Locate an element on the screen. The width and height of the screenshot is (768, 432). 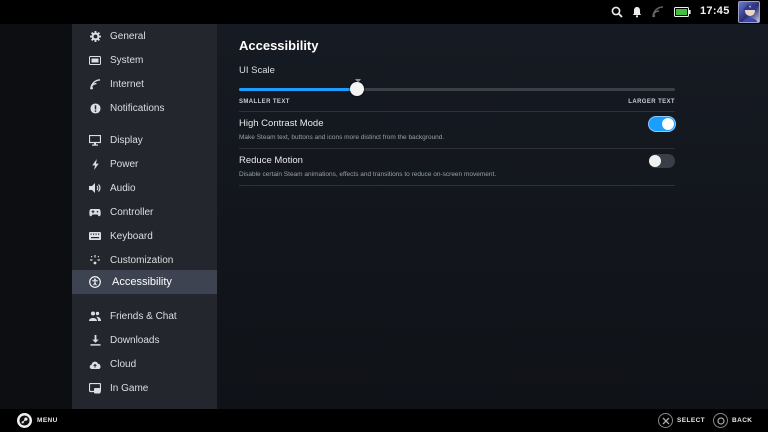
sidebar-item-label: Display is located at coordinates (126, 140).